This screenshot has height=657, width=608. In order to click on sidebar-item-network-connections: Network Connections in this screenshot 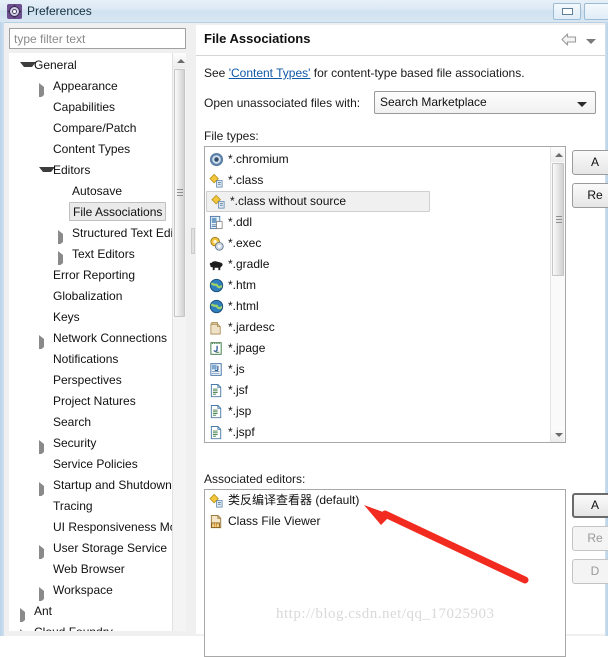, I will do `click(90, 338)`.